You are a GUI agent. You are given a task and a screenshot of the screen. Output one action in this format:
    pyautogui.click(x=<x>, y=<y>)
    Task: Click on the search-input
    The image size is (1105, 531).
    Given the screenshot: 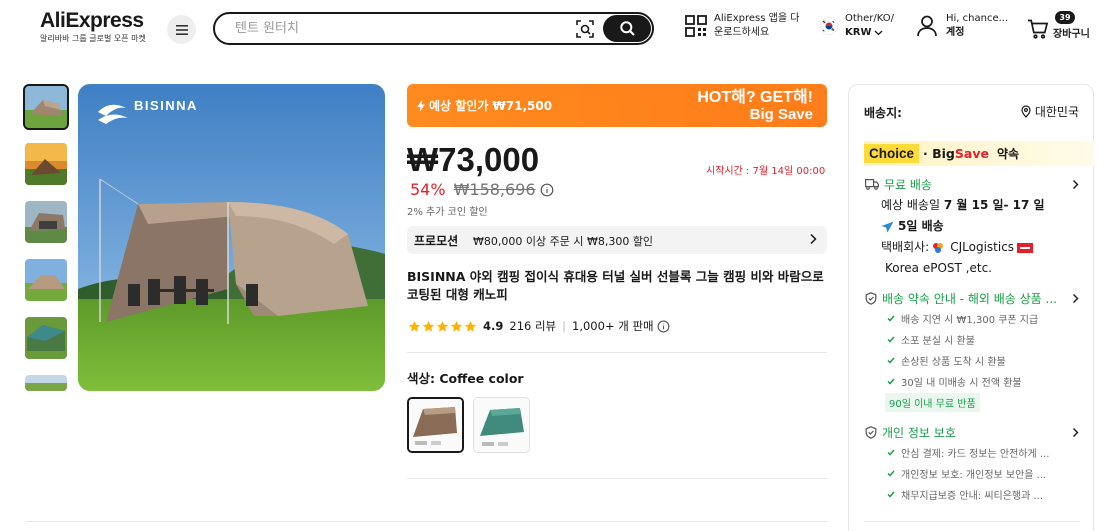 What is the action you would take?
    pyautogui.click(x=400, y=28)
    